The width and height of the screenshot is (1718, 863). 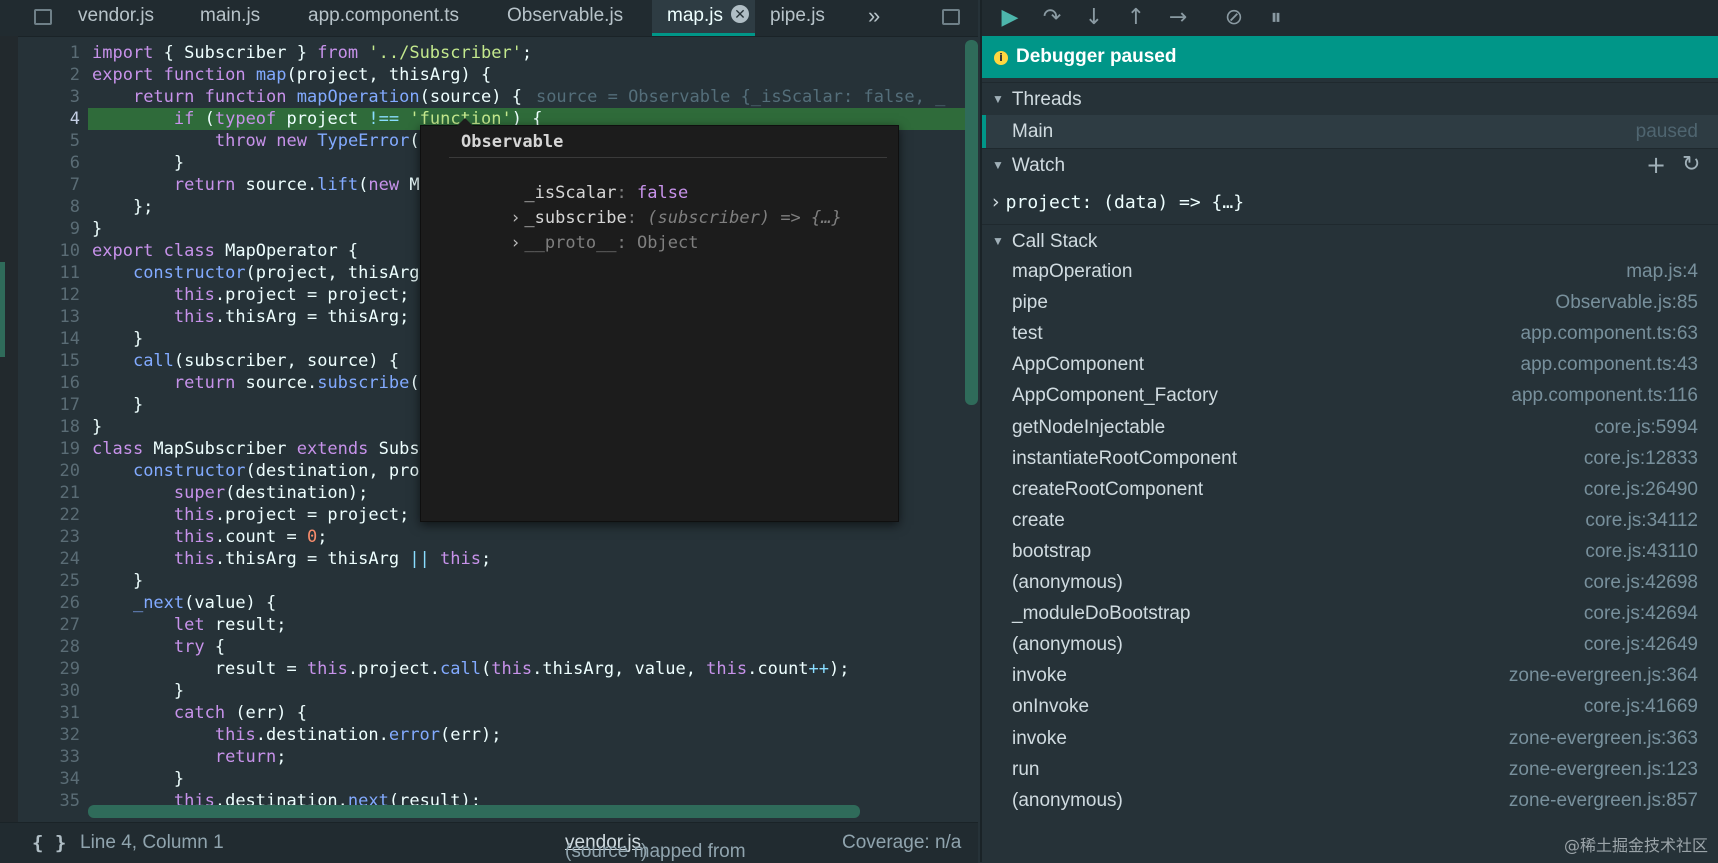 I want to click on line-number: 5, so click(x=49, y=141).